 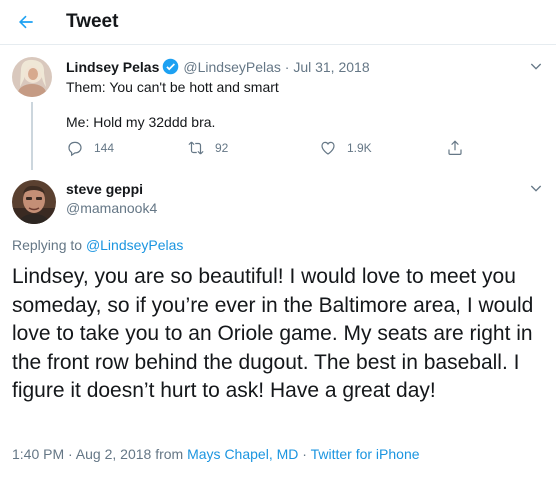 What do you see at coordinates (242, 454) in the screenshot?
I see `location-link: Mays Chapel, MD` at bounding box center [242, 454].